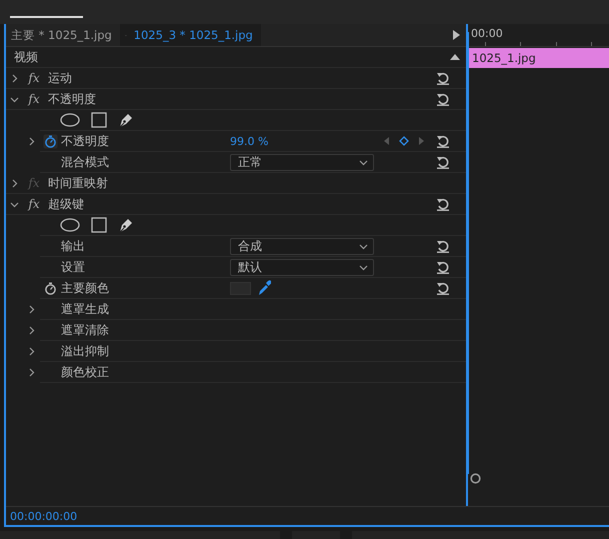 Image resolution: width=609 pixels, height=539 pixels. What do you see at coordinates (302, 246) in the screenshot?
I see `dropdown: 合成` at bounding box center [302, 246].